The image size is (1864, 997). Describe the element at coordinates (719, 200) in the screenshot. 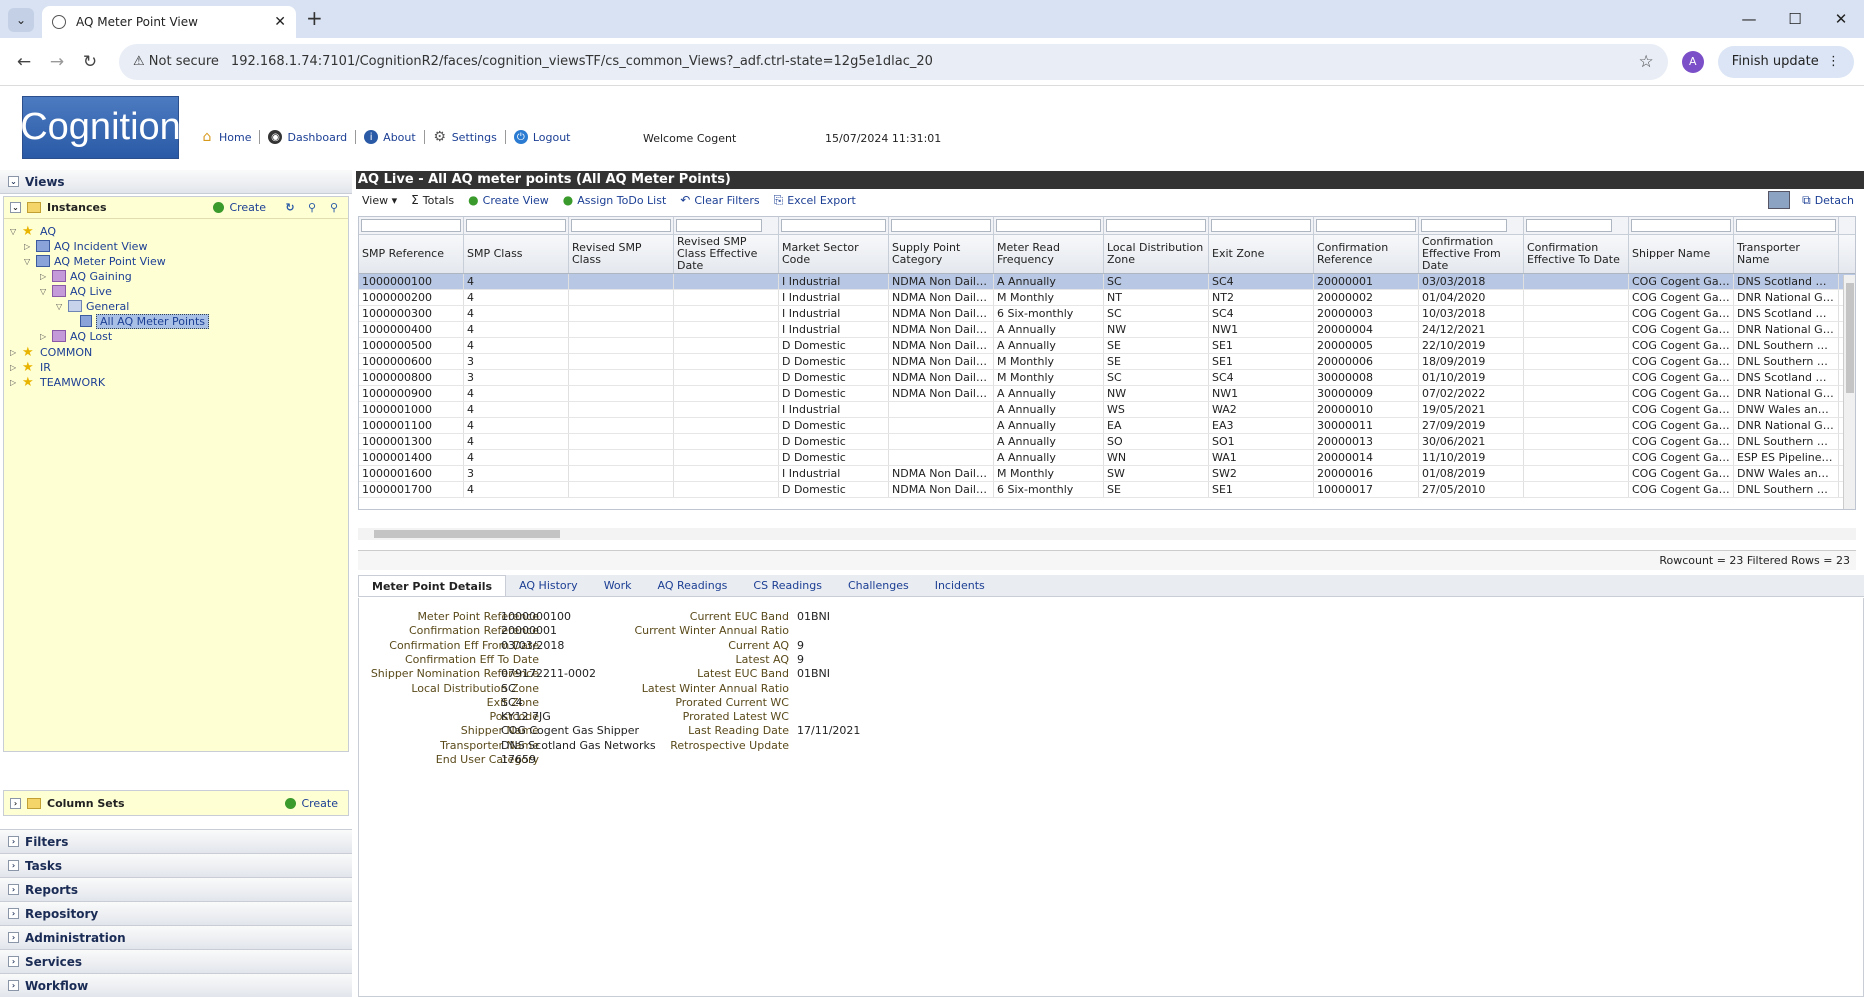

I see `clear-filters-button: ↶ Clear Filters` at that location.